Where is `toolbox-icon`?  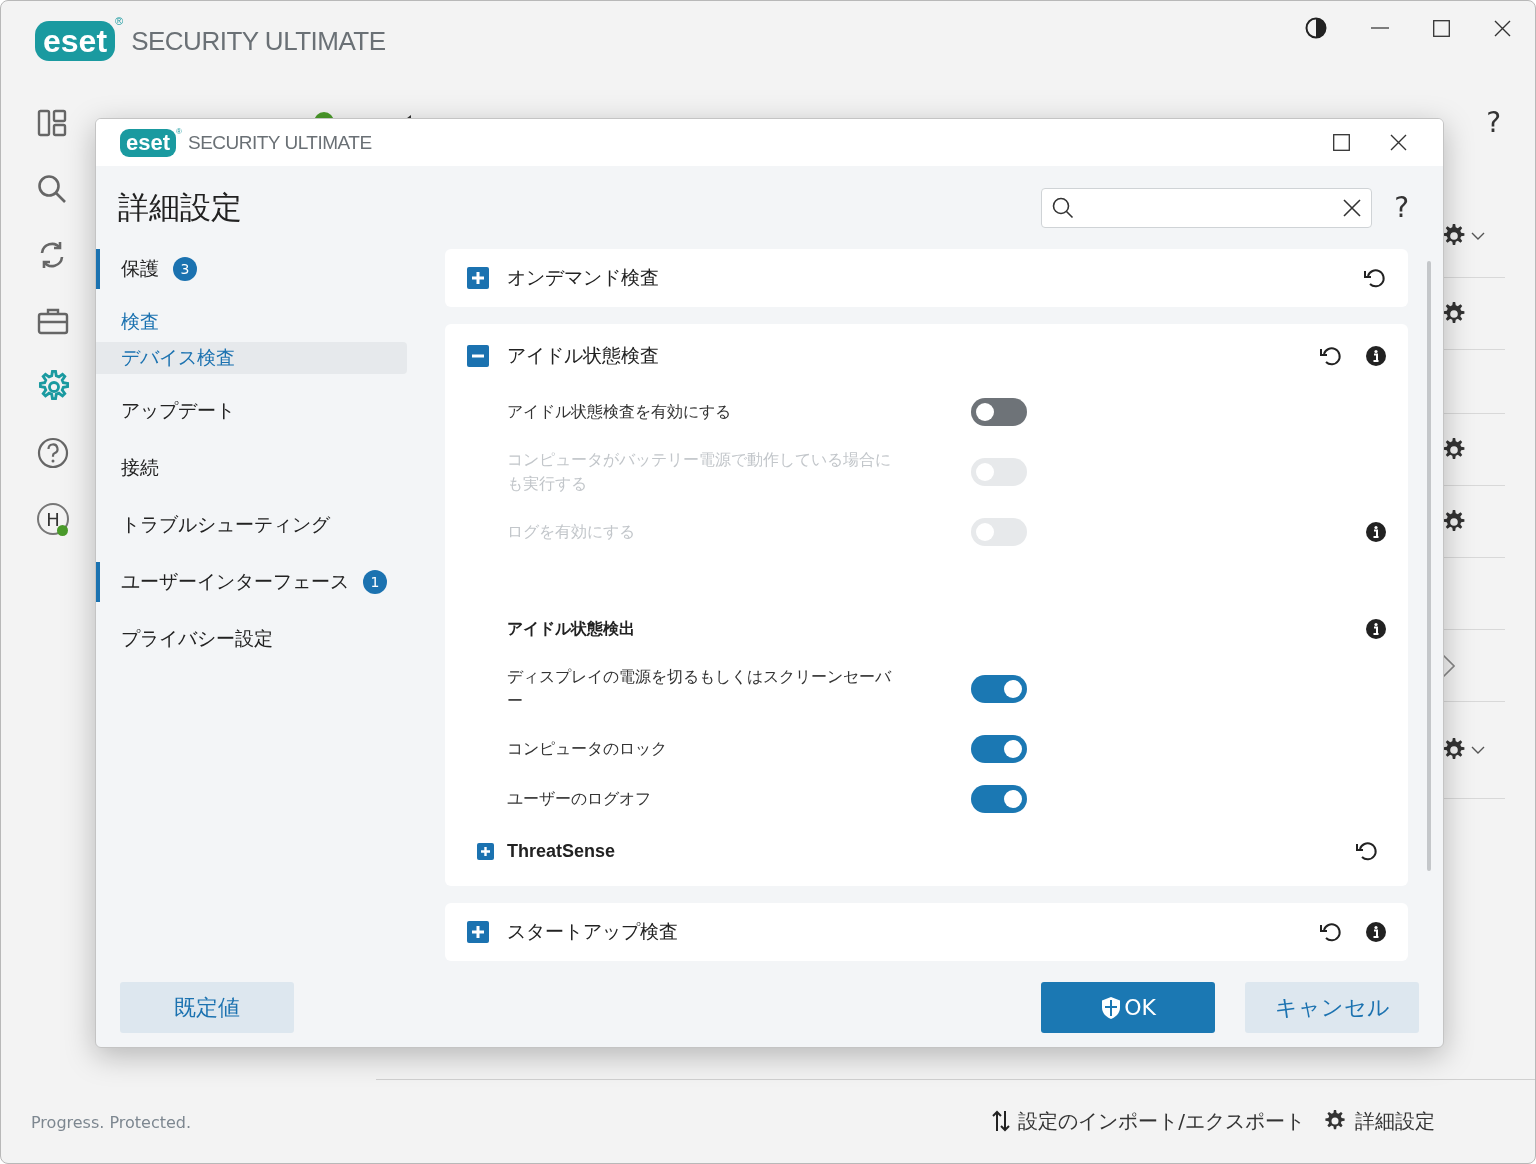 toolbox-icon is located at coordinates (53, 321).